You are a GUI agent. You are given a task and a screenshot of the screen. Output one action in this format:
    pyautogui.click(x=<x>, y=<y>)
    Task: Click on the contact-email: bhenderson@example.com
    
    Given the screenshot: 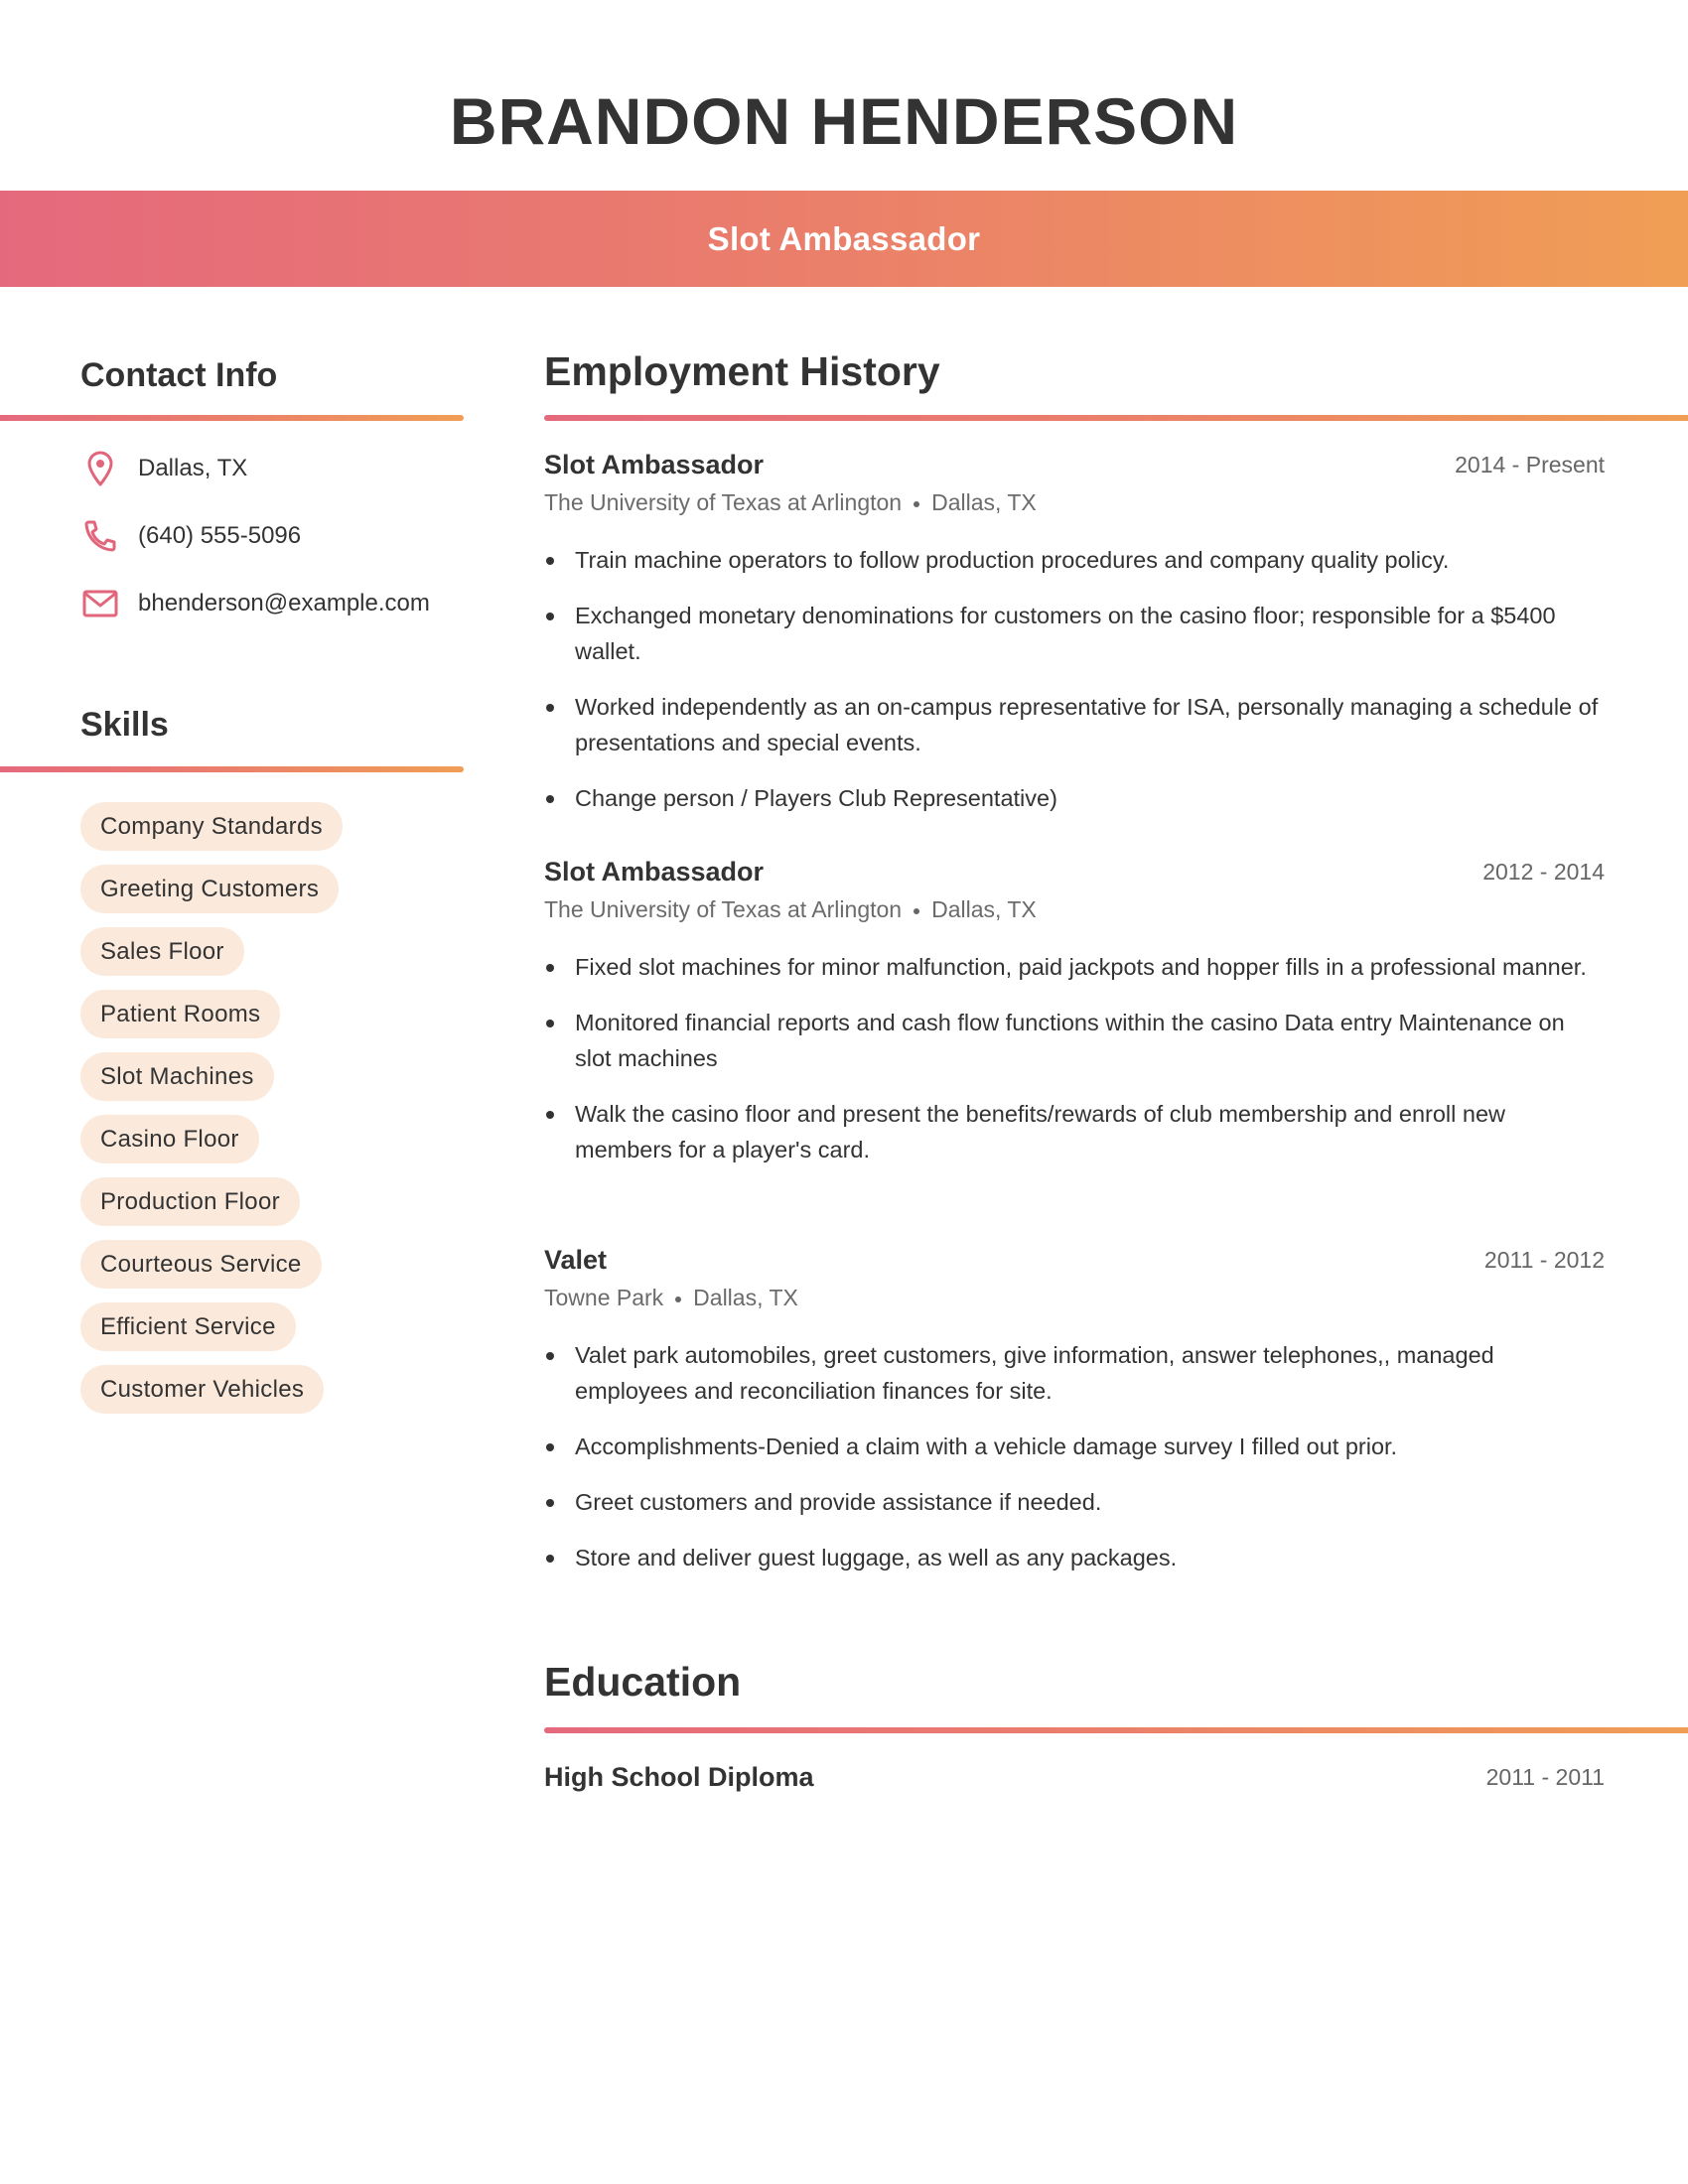 What is the action you would take?
    pyautogui.click(x=255, y=603)
    